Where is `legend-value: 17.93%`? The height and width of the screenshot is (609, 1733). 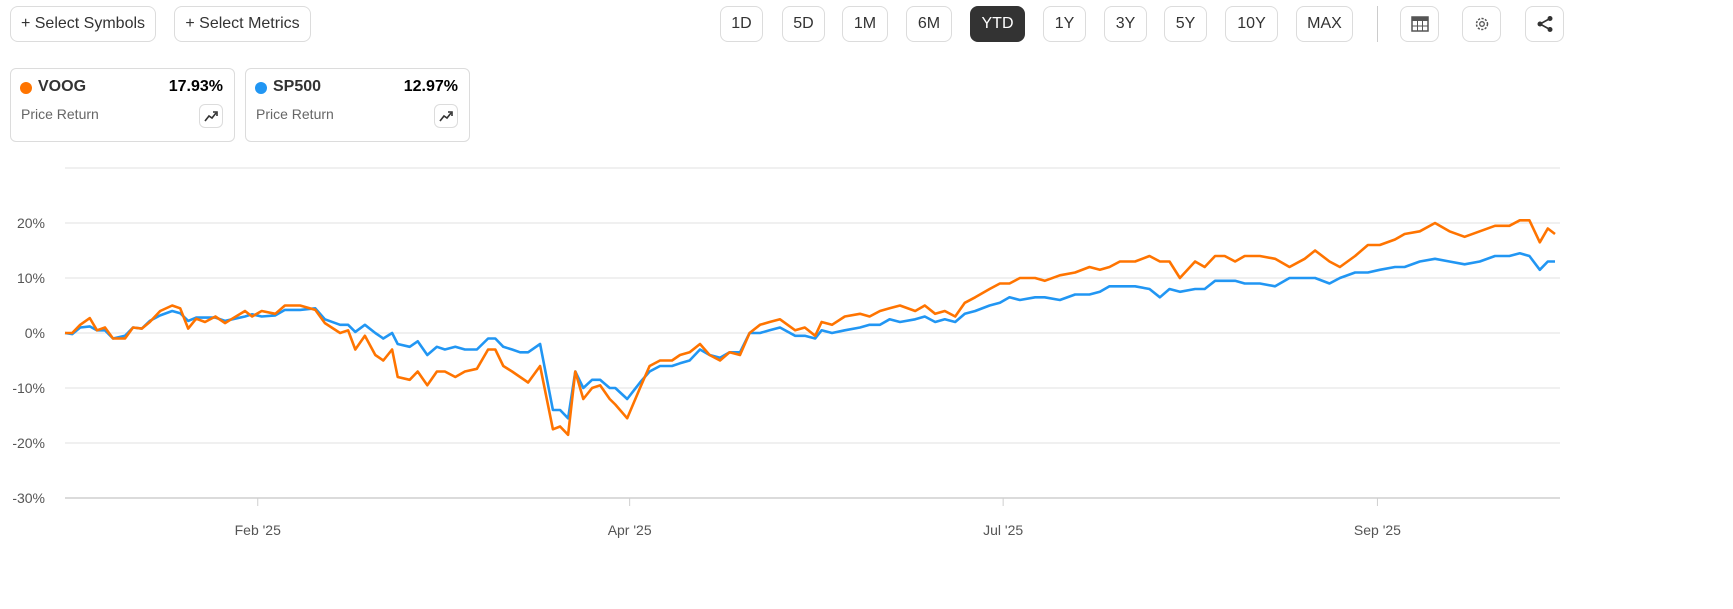 legend-value: 17.93% is located at coordinates (195, 86).